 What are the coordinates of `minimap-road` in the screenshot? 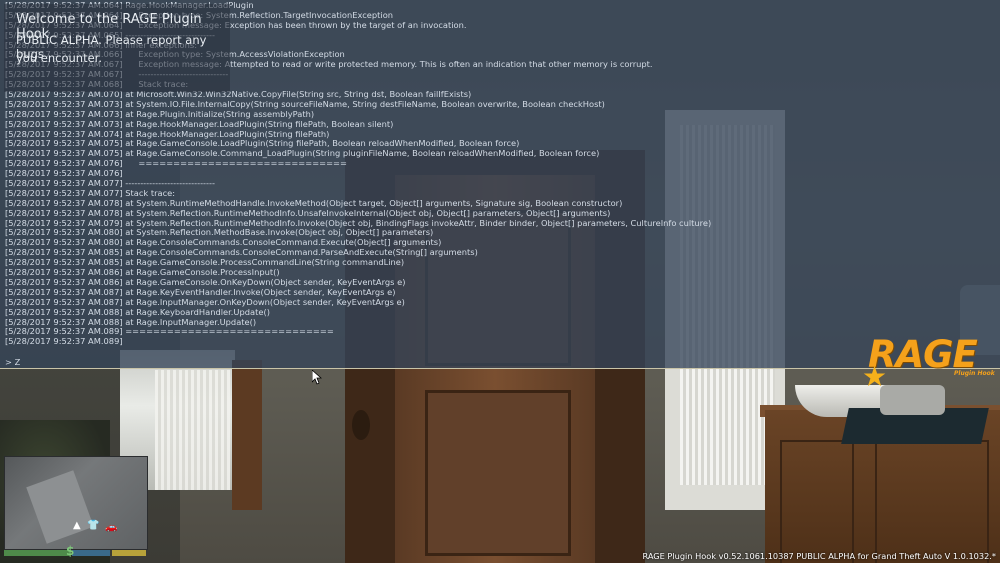 It's located at (60, 507).